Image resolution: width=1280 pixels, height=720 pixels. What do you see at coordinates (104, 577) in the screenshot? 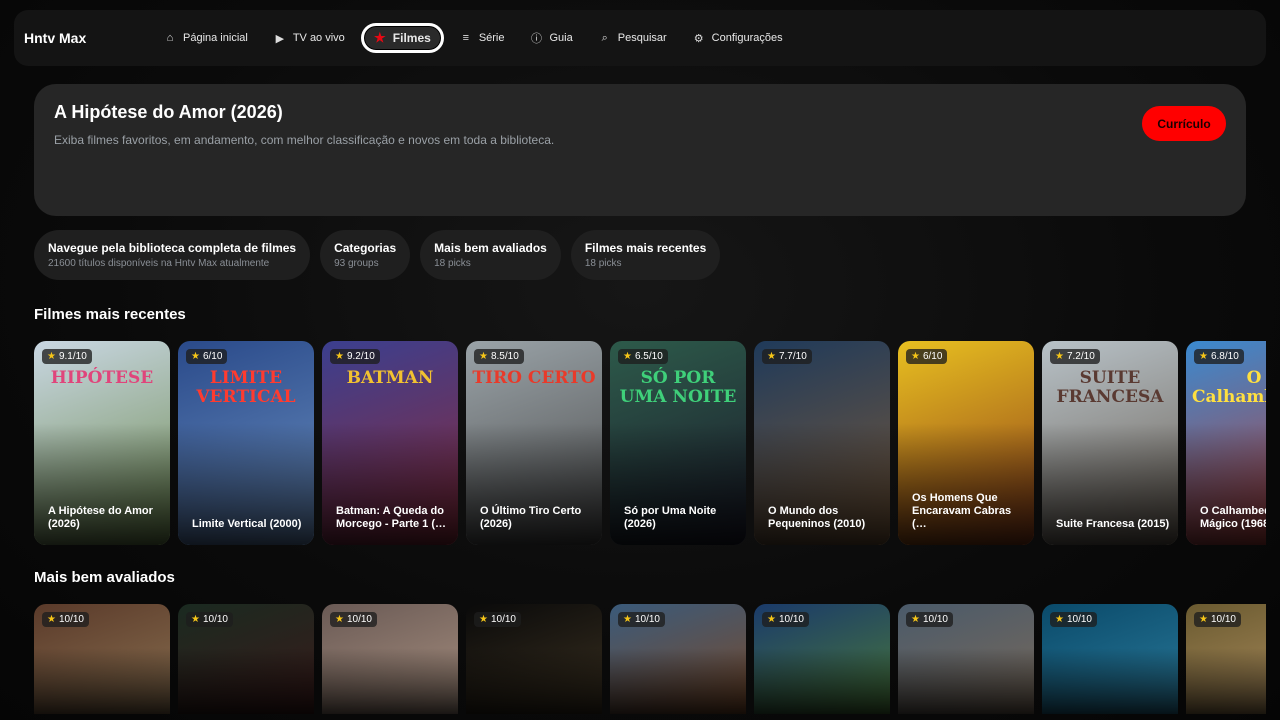
I see `section-title-top-rated: Mais bem avaliados` at bounding box center [104, 577].